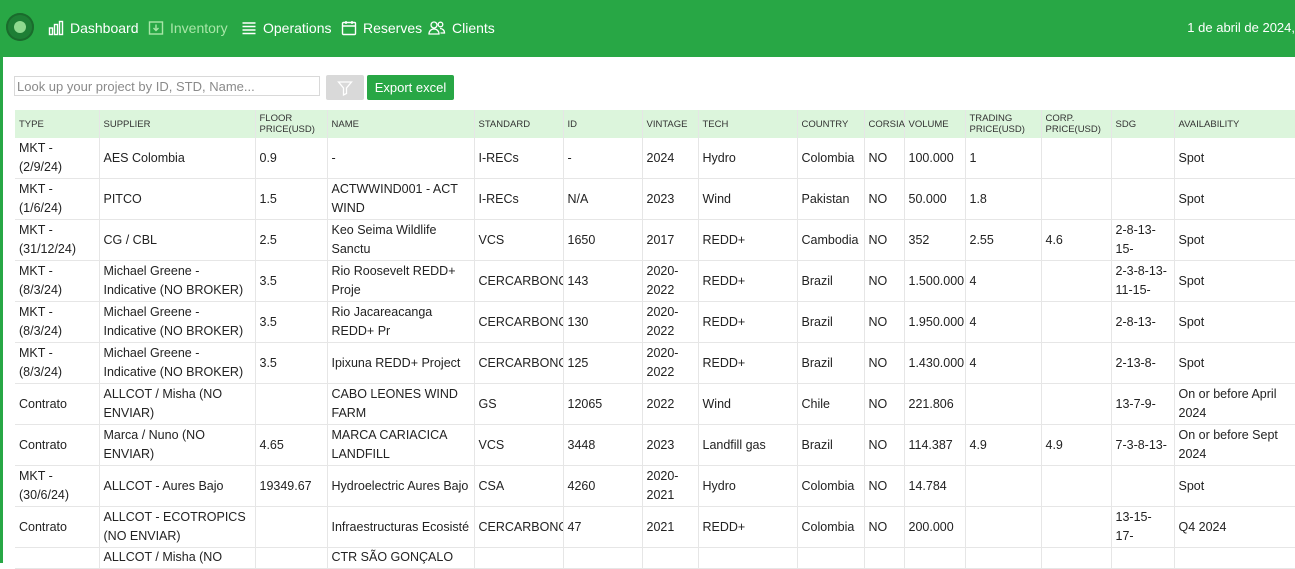 The image size is (1295, 569). Describe the element at coordinates (519, 240) in the screenshot. I see `cell-standard: VCS` at that location.